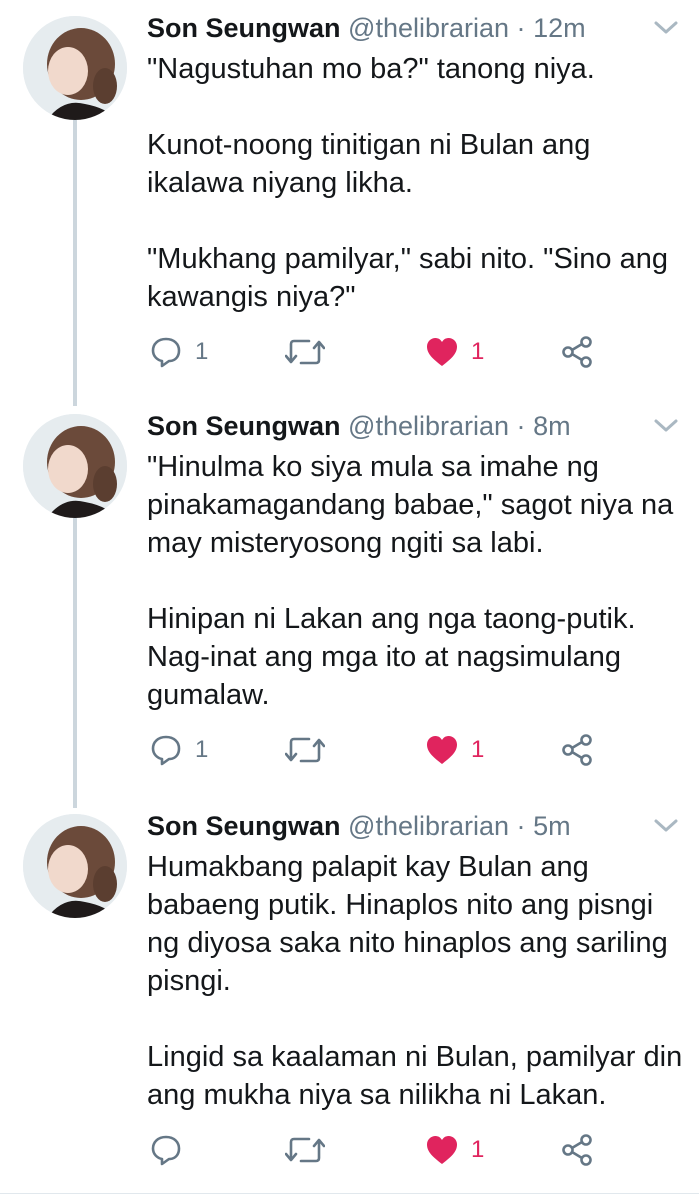 This screenshot has width=699, height=1200. I want to click on tweet-header: Son Seungwan @thelibrarian · 12m, so click(366, 28).